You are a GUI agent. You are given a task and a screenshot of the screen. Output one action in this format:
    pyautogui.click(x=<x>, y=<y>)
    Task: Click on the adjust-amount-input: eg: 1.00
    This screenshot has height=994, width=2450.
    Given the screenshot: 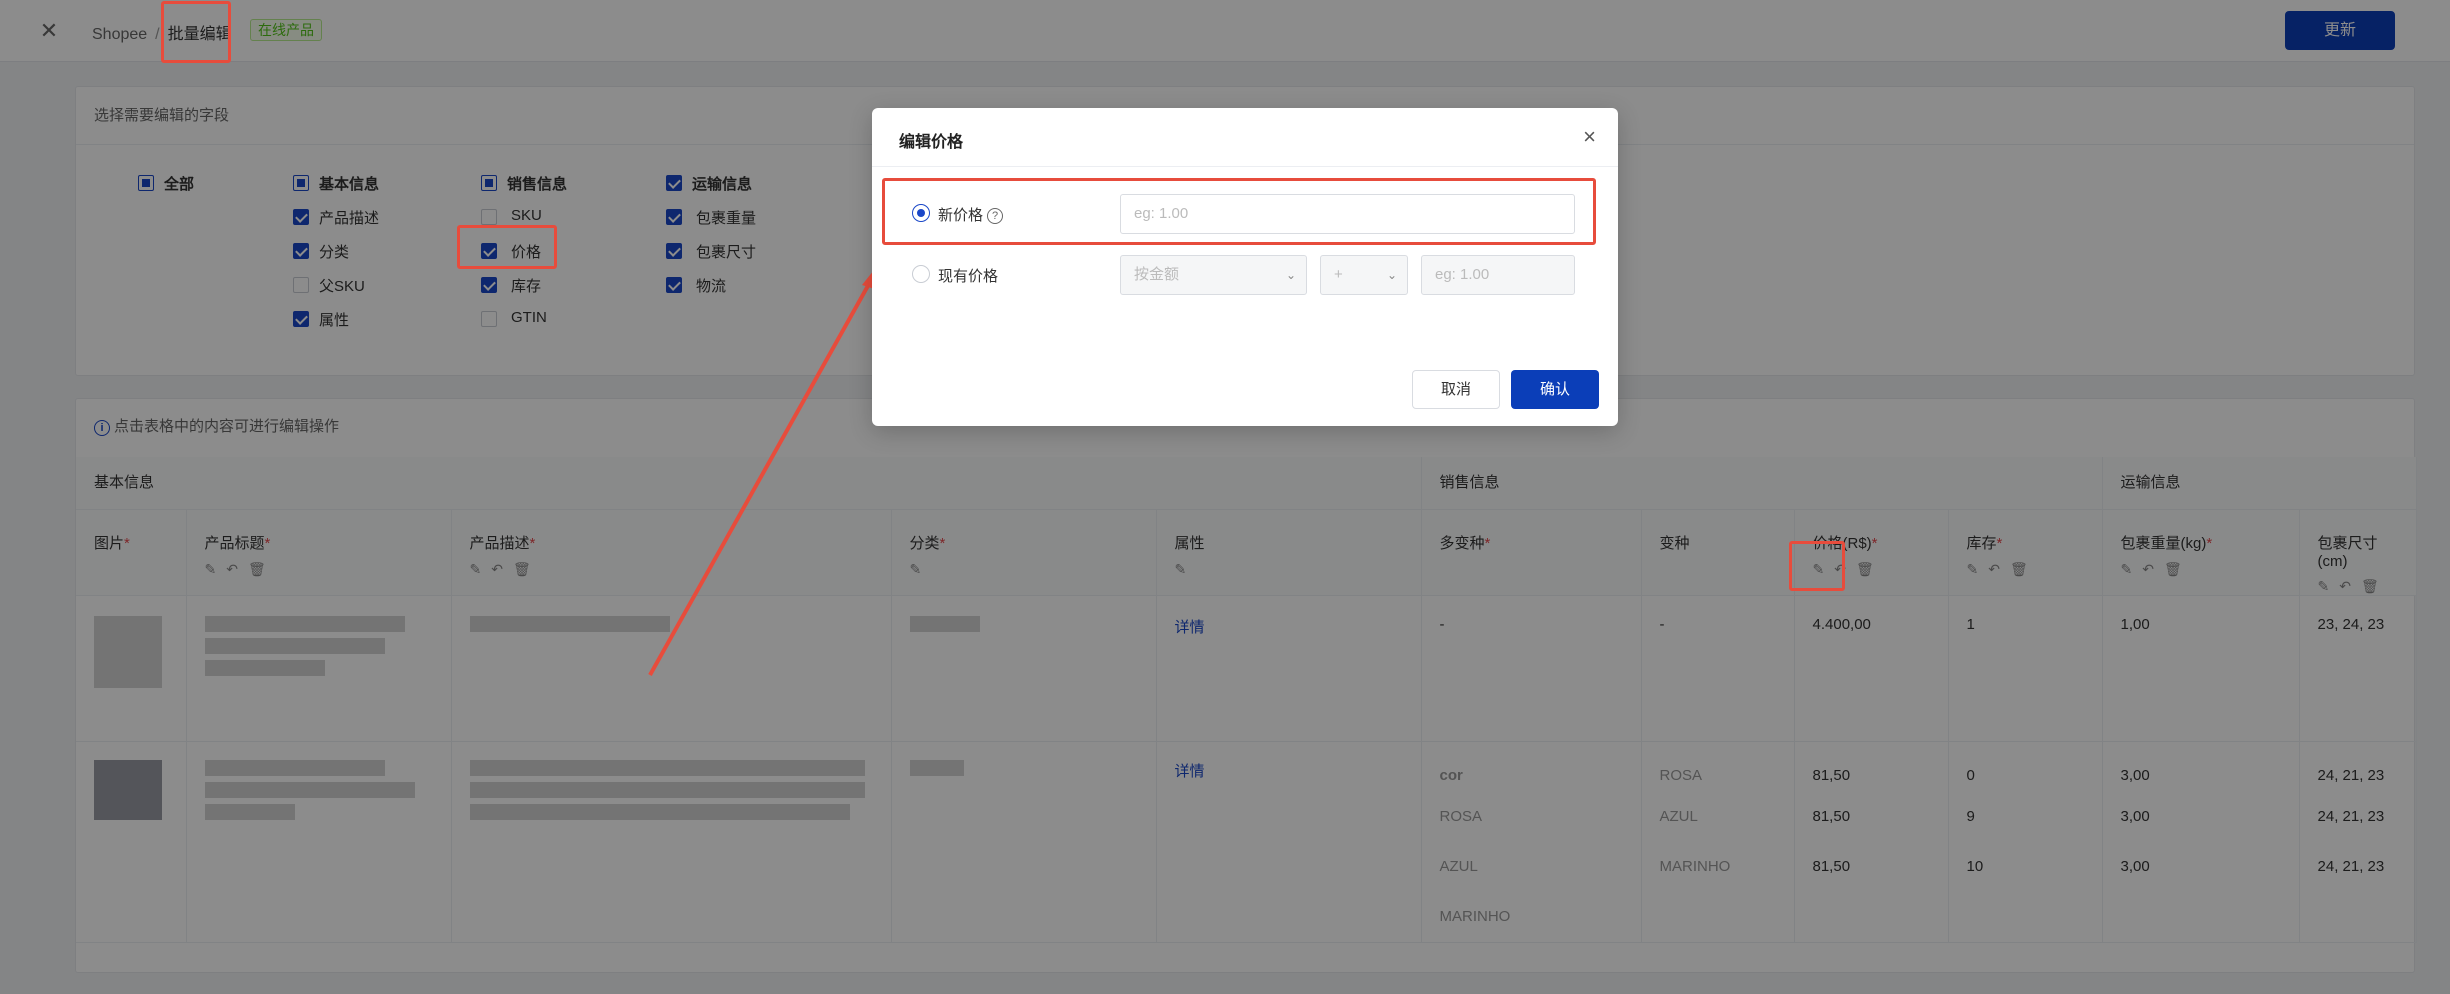 What is the action you would take?
    pyautogui.click(x=1498, y=275)
    